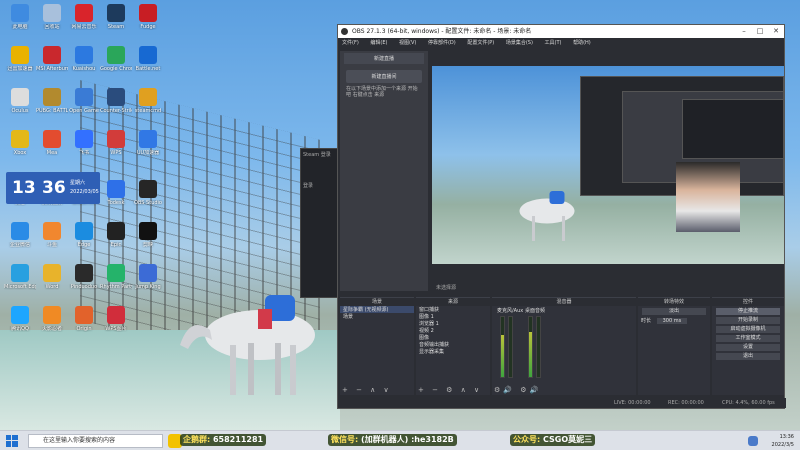  Describe the element at coordinates (84, 21) in the screenshot. I see `desktop-icon: 网易云音乐` at that location.